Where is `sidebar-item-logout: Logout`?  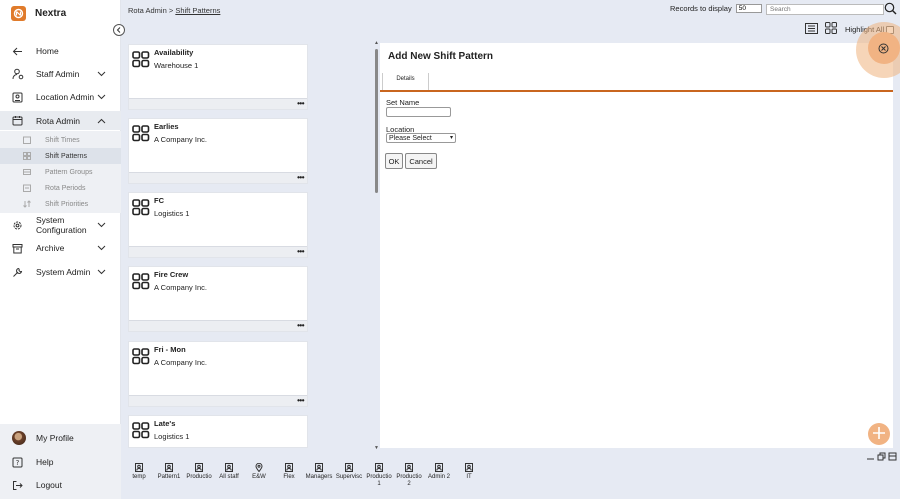
sidebar-item-logout: Logout is located at coordinates (60, 485).